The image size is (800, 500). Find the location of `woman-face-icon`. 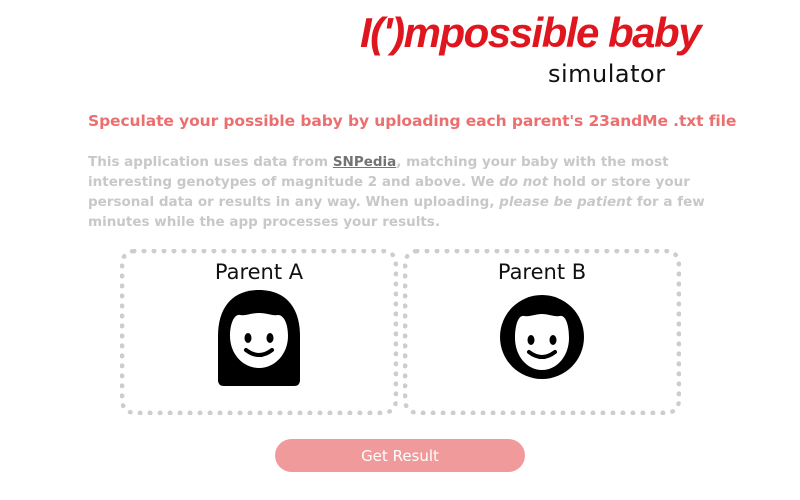

woman-face-icon is located at coordinates (259, 338).